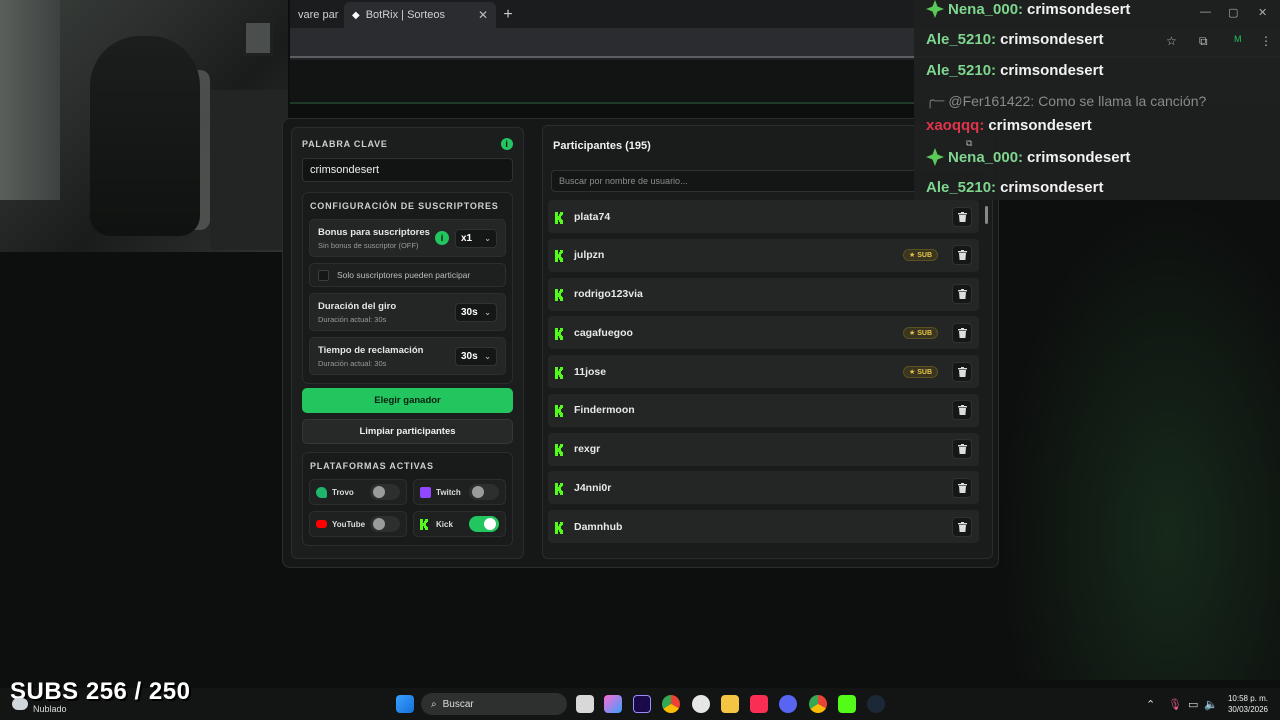 The width and height of the screenshot is (1280, 720). What do you see at coordinates (30, 100) in the screenshot?
I see `webcam-curtain` at bounding box center [30, 100].